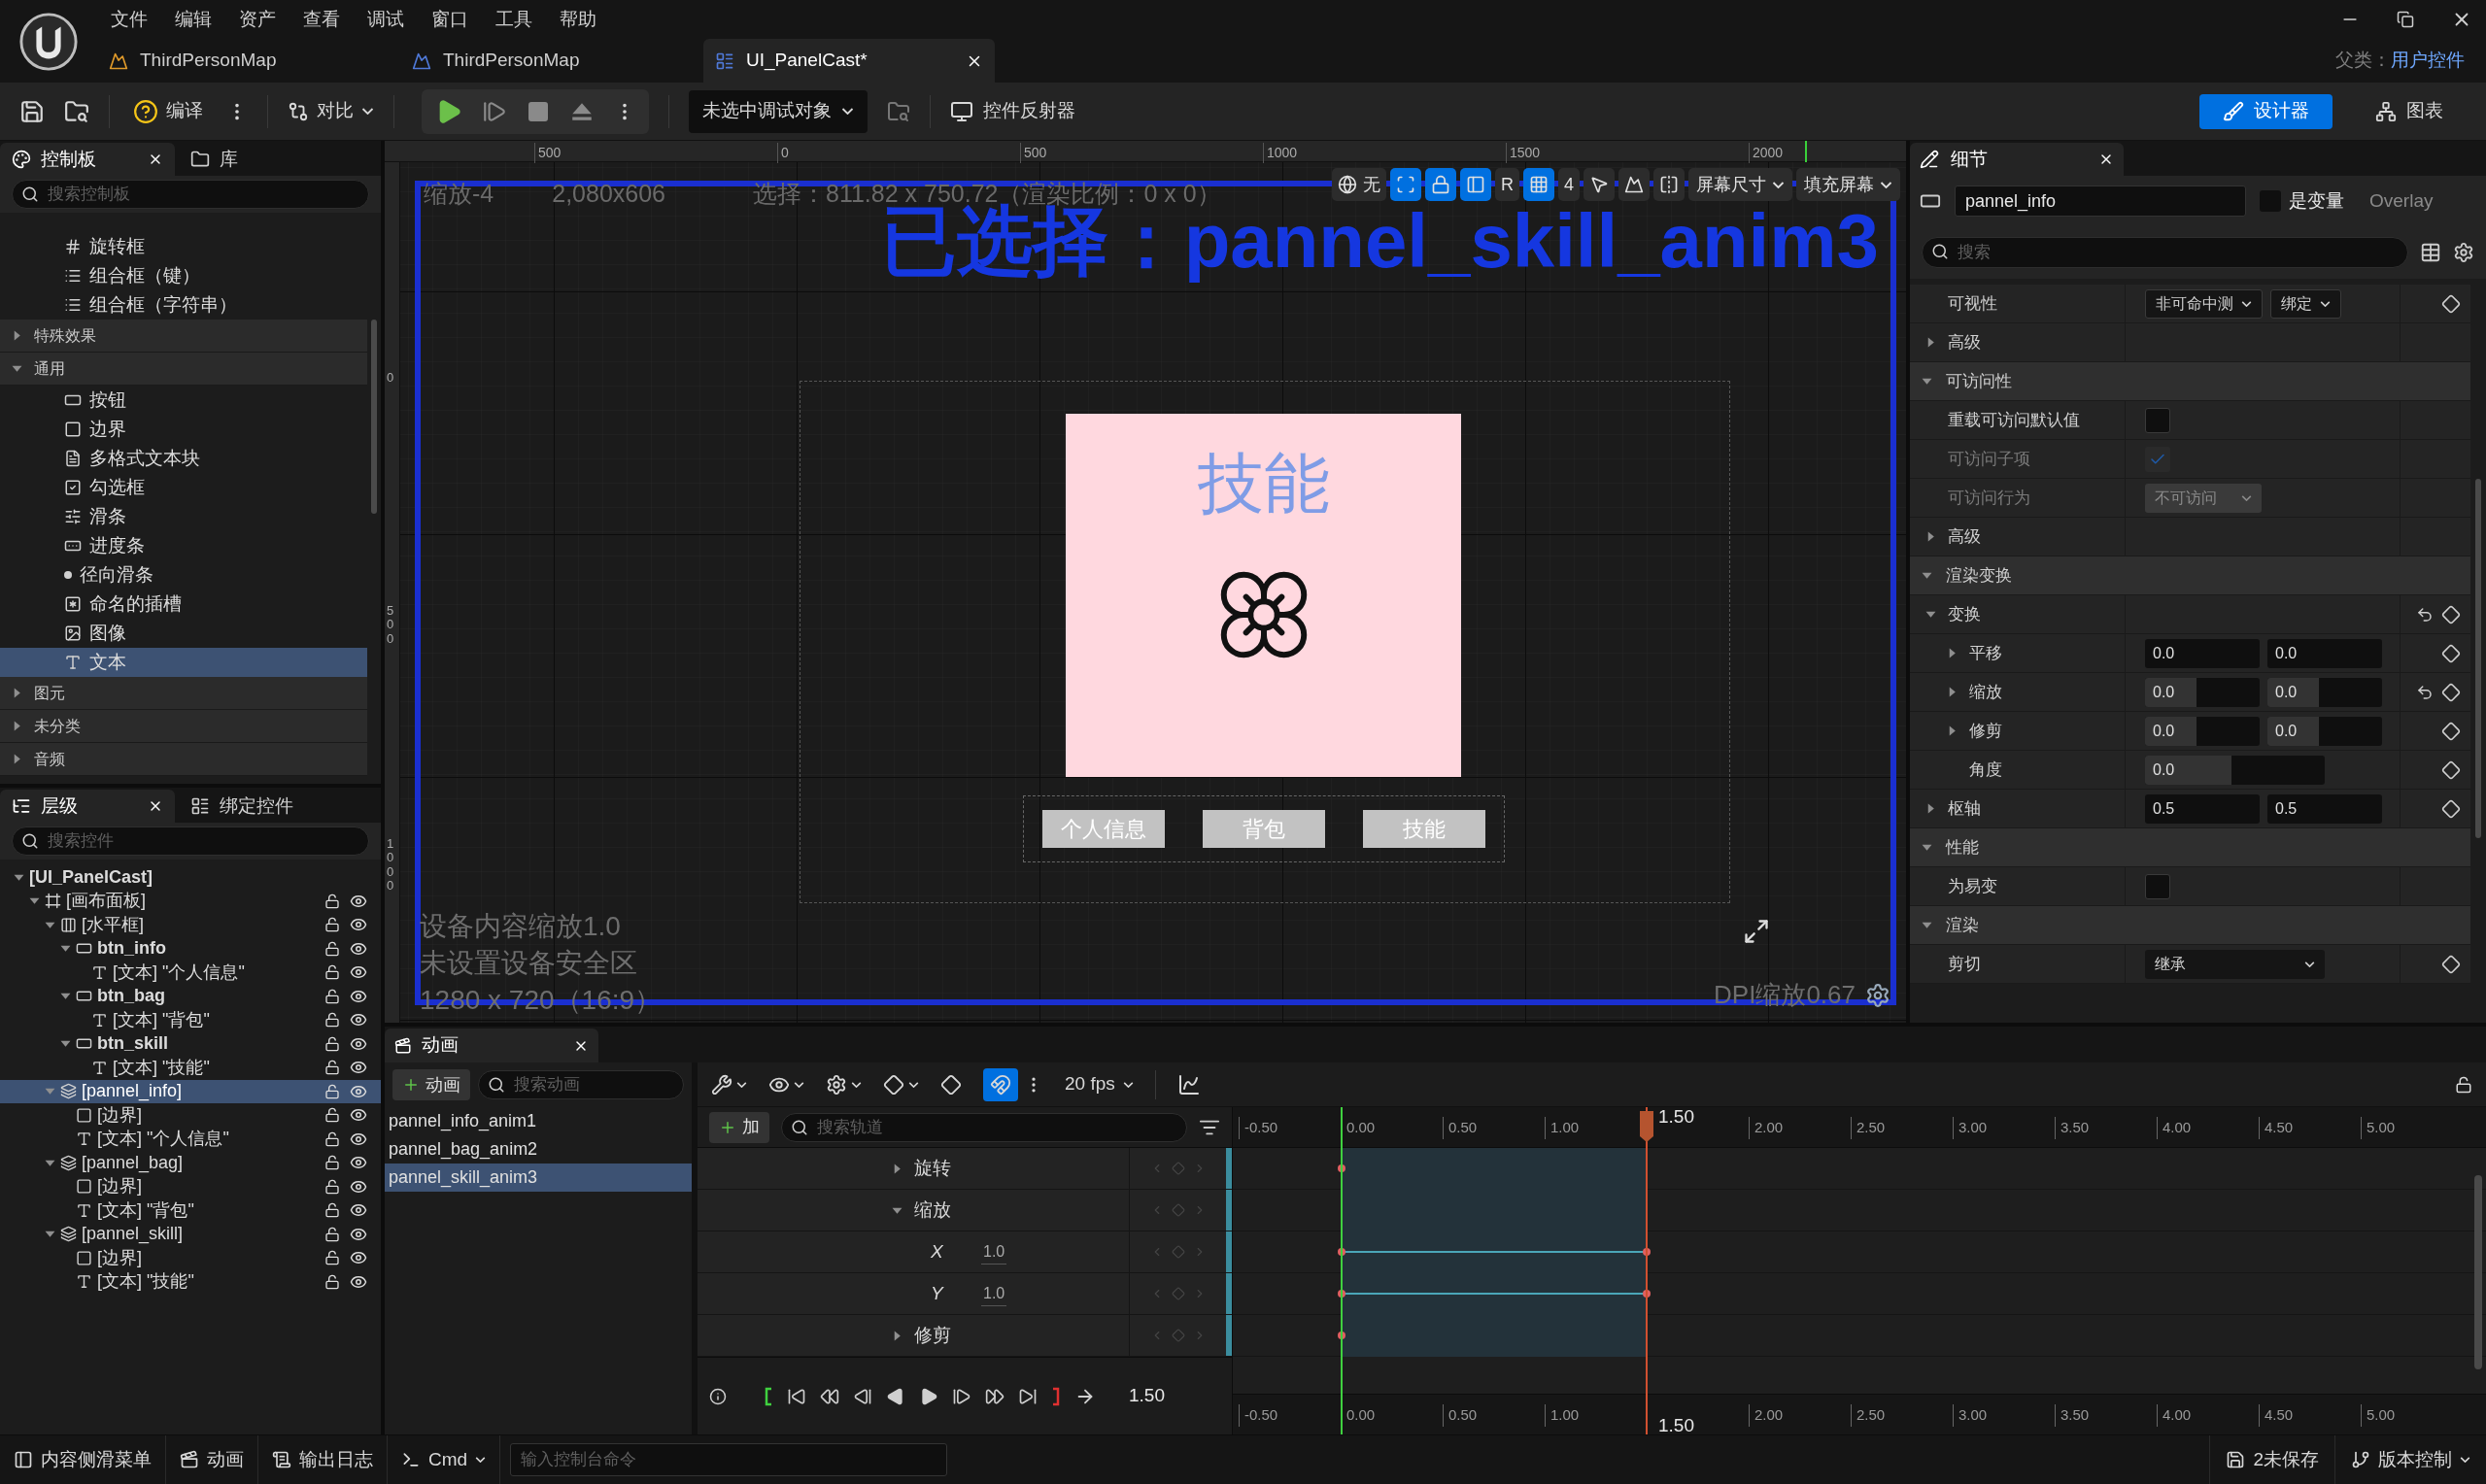  I want to click on search-field: 搜索控制板, so click(190, 194).